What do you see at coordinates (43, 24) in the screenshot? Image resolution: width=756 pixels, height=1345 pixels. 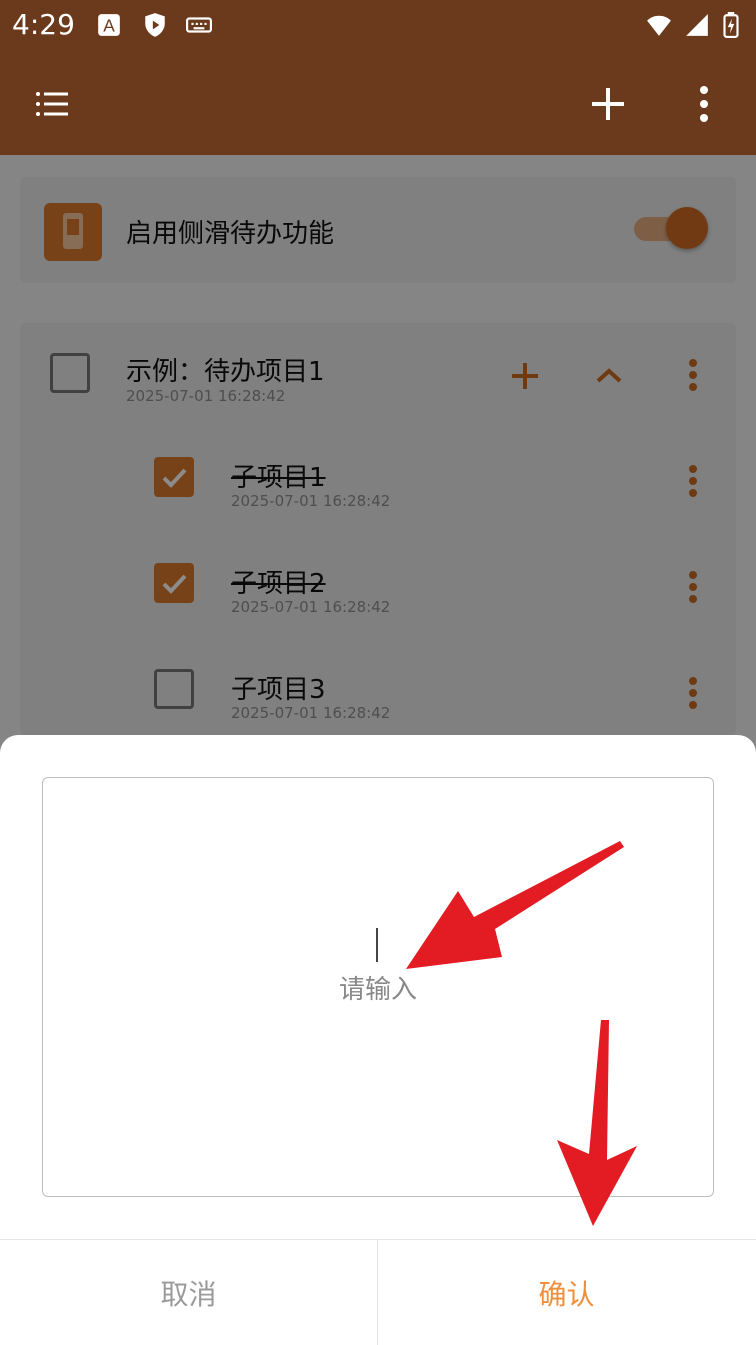 I see `status-time: 4:29` at bounding box center [43, 24].